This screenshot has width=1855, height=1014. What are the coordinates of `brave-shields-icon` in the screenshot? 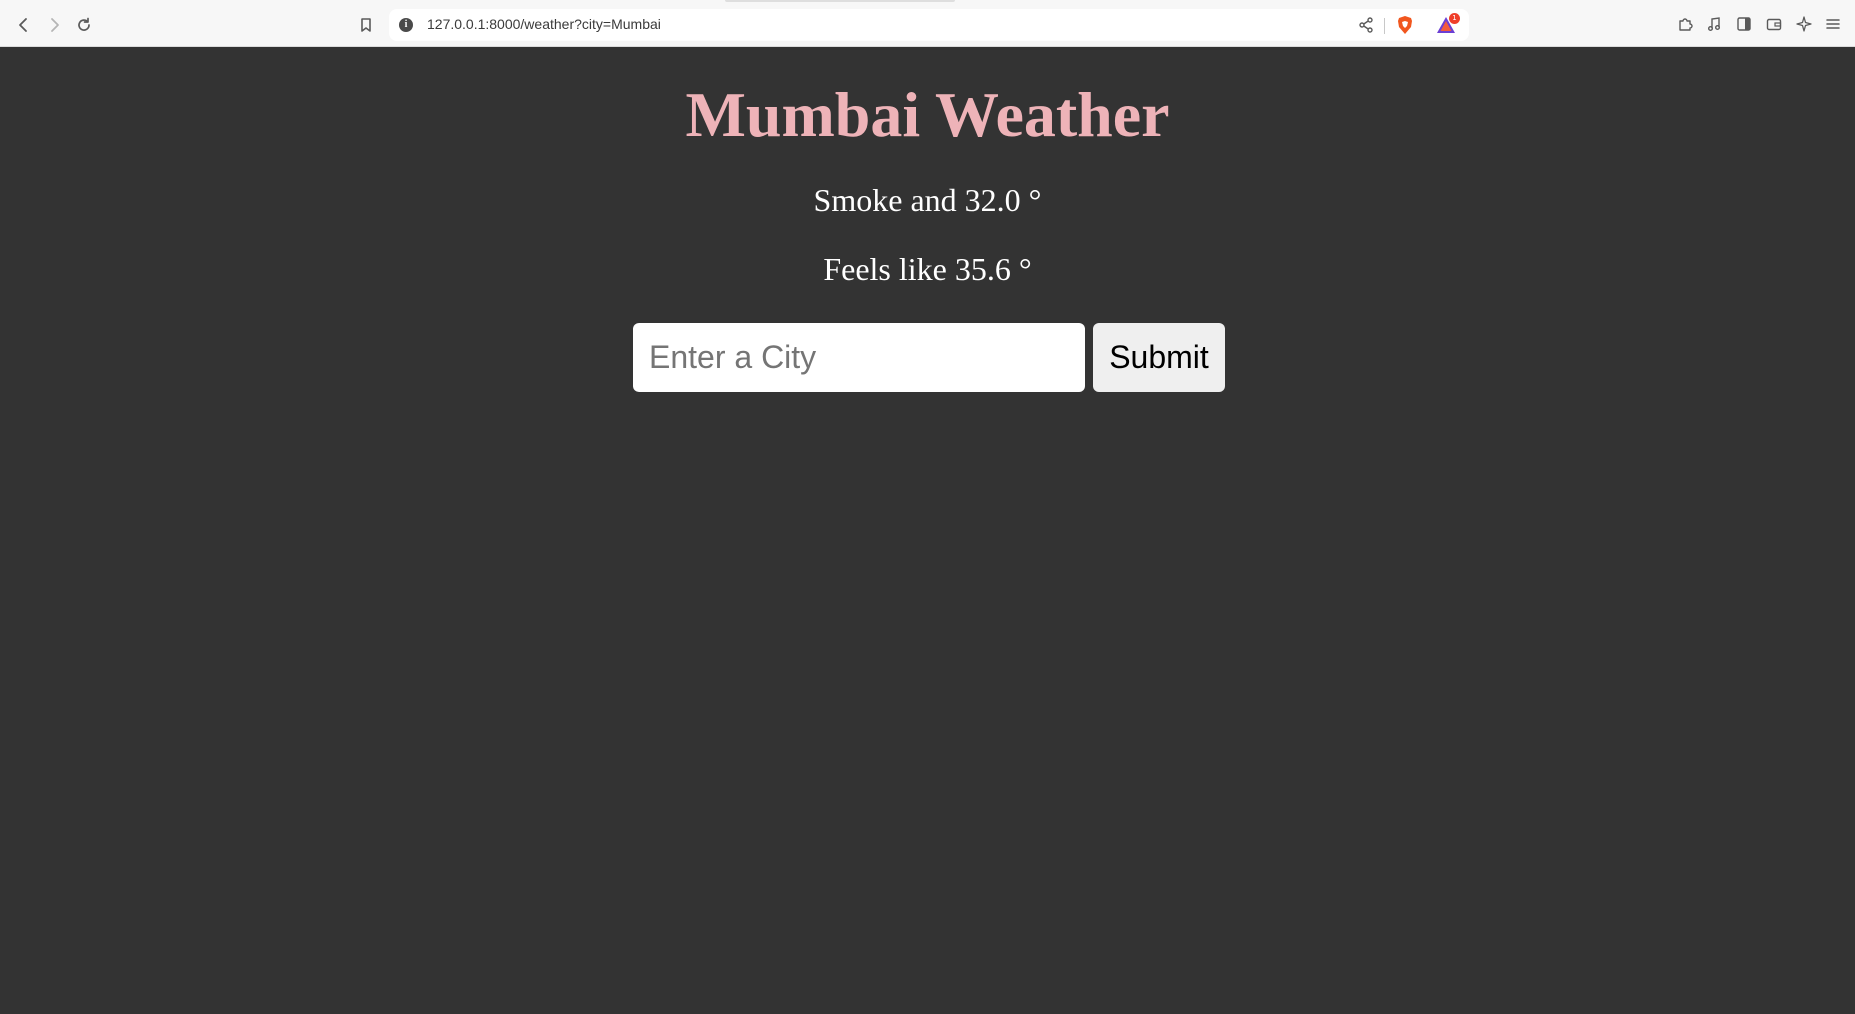 It's located at (1405, 25).